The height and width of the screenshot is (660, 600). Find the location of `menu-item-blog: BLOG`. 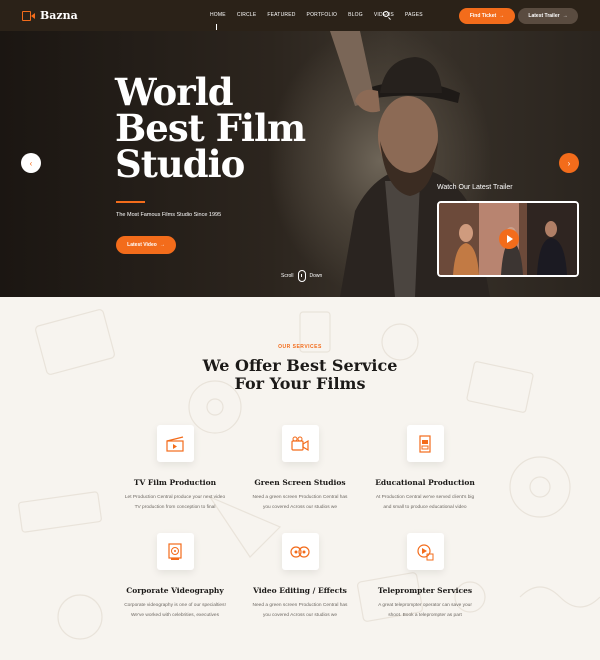

menu-item-blog: BLOG is located at coordinates (355, 15).